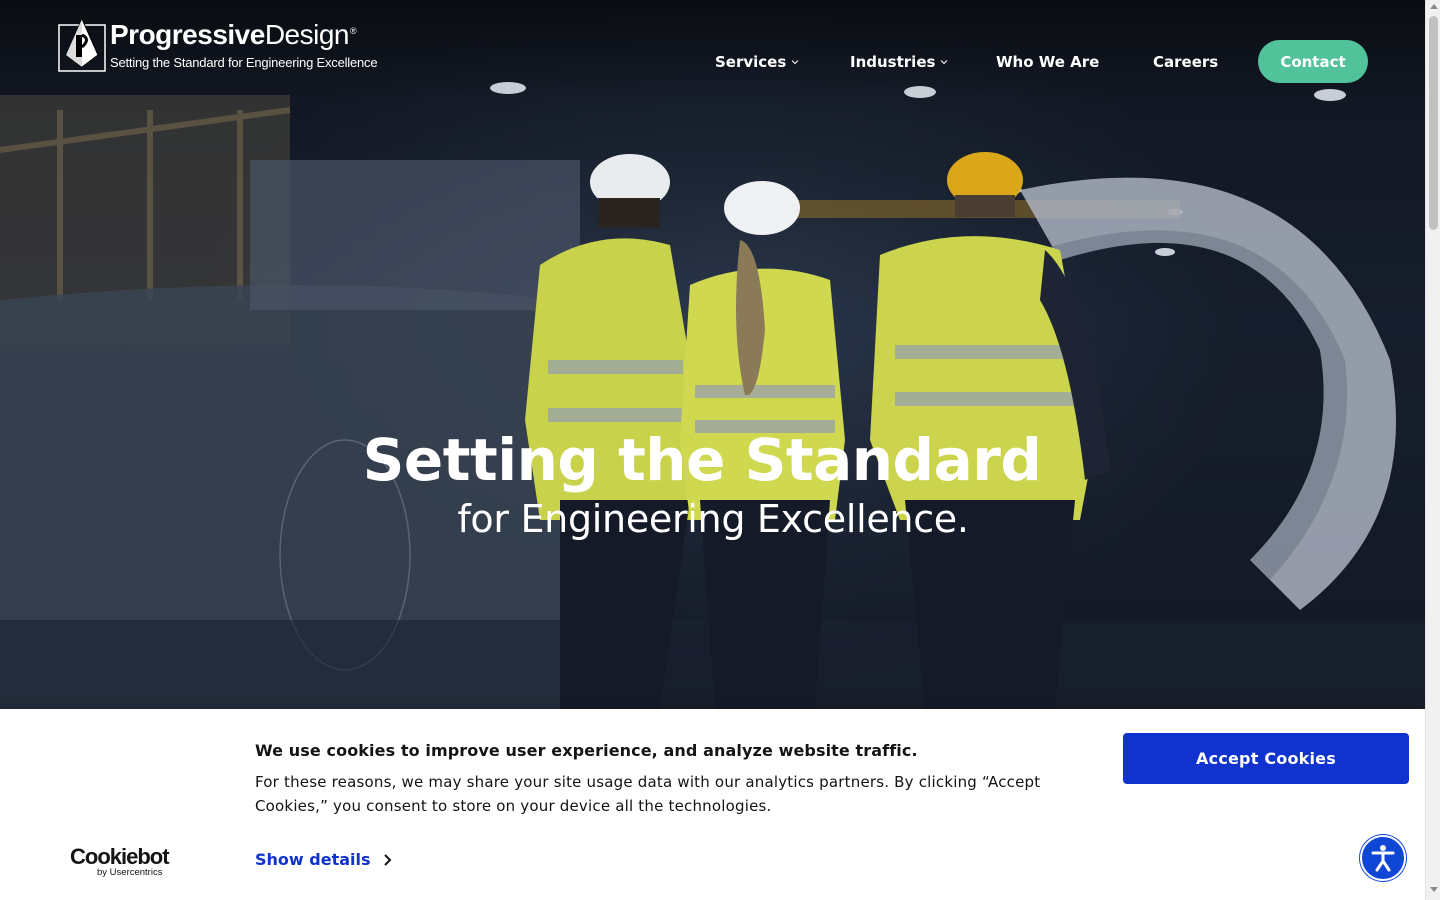 The image size is (1440, 900). What do you see at coordinates (1434, 889) in the screenshot?
I see `scroll-down-arrow-icon` at bounding box center [1434, 889].